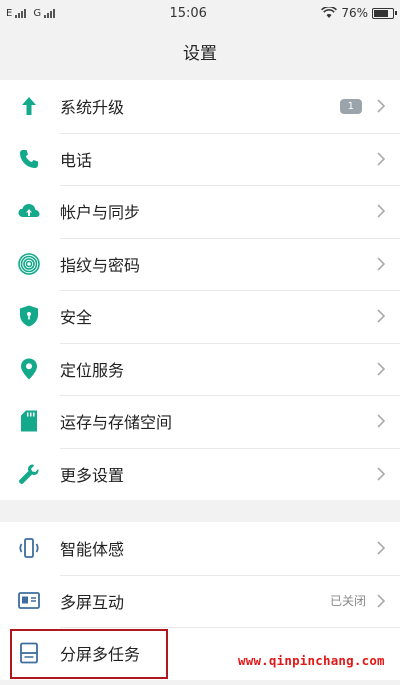  What do you see at coordinates (188, 13) in the screenshot?
I see `clock: 15:06` at bounding box center [188, 13].